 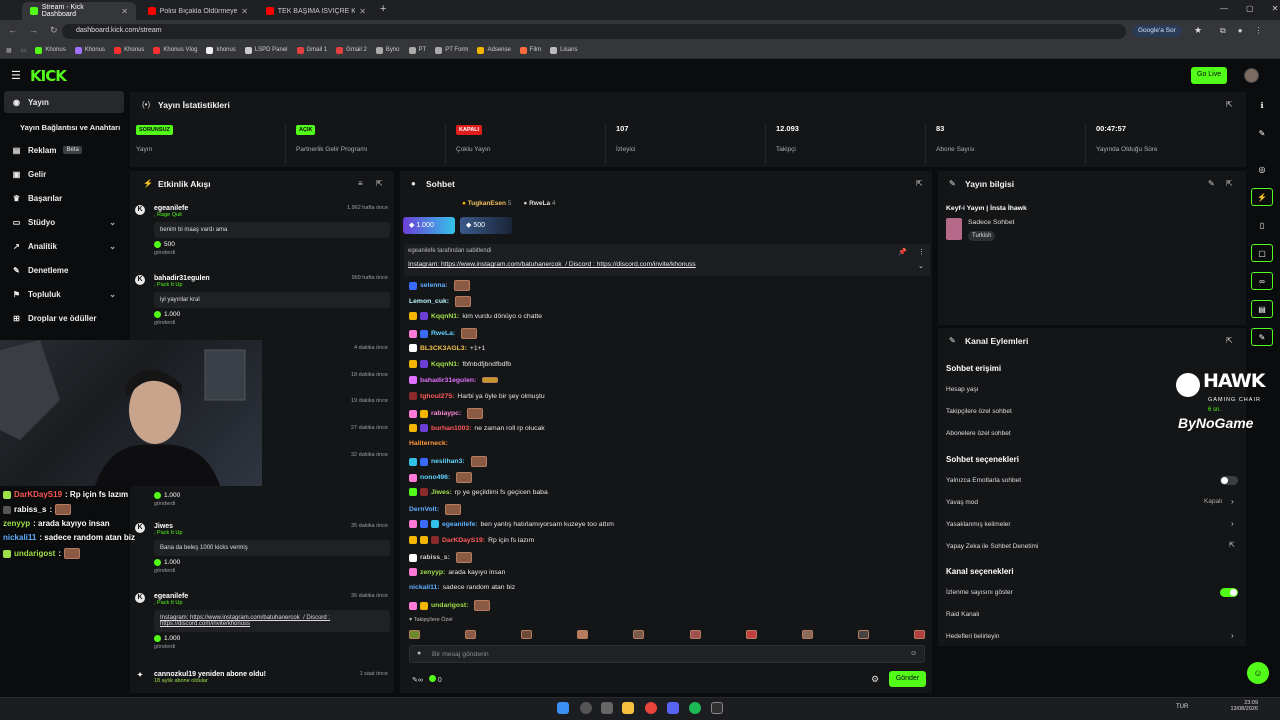 I want to click on option-followers-only: Takipçilere özel sohbet, so click(x=979, y=411).